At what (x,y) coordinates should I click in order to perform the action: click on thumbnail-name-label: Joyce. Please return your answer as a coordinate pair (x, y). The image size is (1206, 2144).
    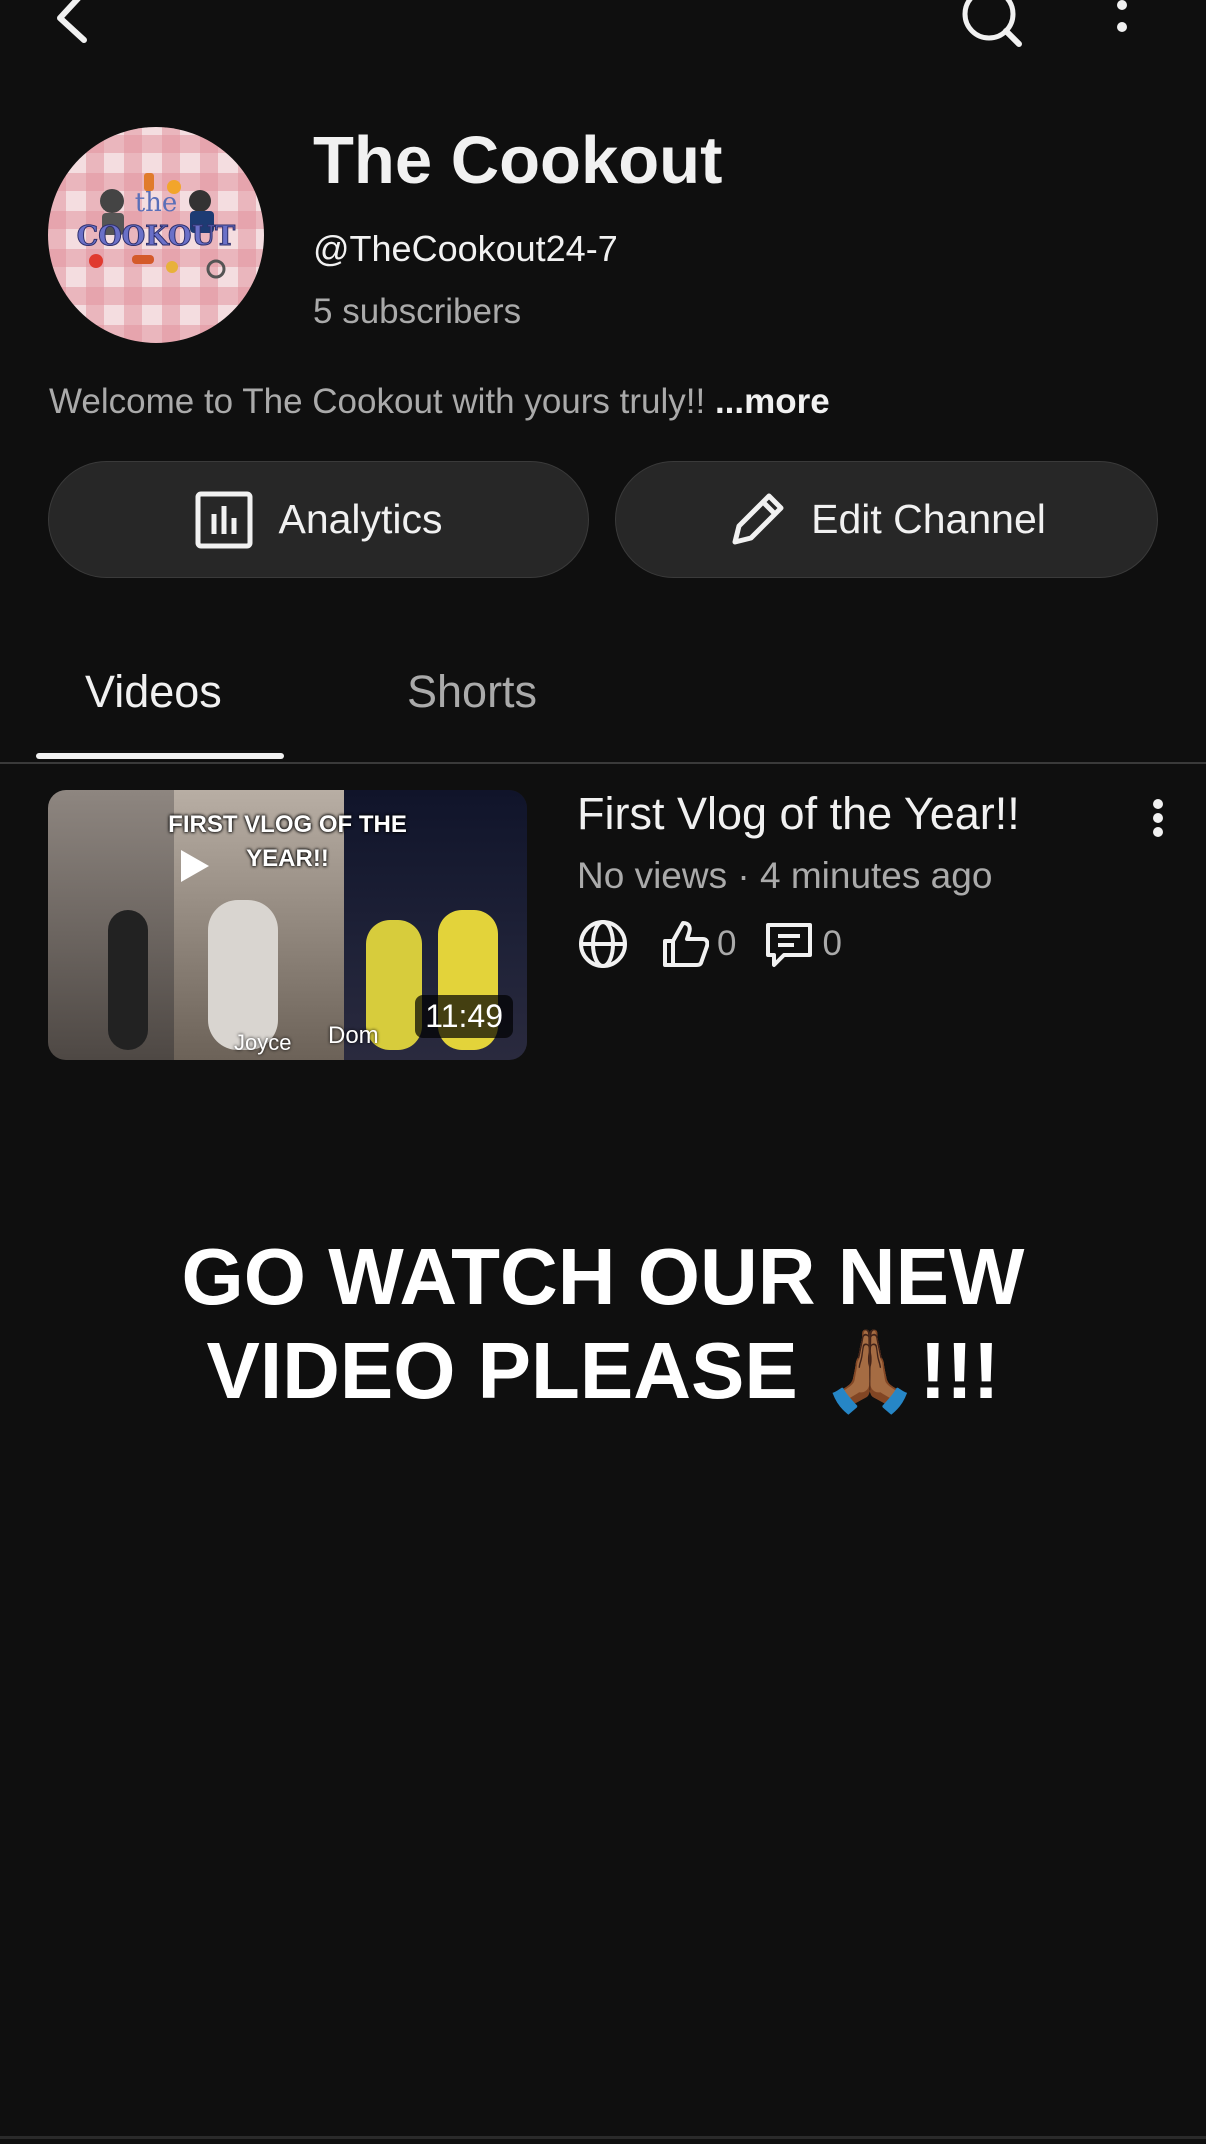
    Looking at the image, I should click on (263, 1042).